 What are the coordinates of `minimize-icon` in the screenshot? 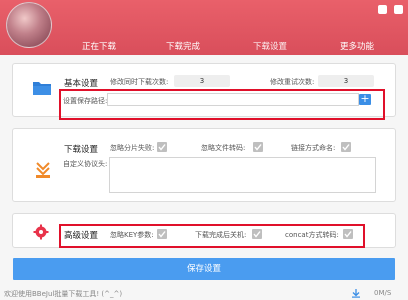 It's located at (382, 9).